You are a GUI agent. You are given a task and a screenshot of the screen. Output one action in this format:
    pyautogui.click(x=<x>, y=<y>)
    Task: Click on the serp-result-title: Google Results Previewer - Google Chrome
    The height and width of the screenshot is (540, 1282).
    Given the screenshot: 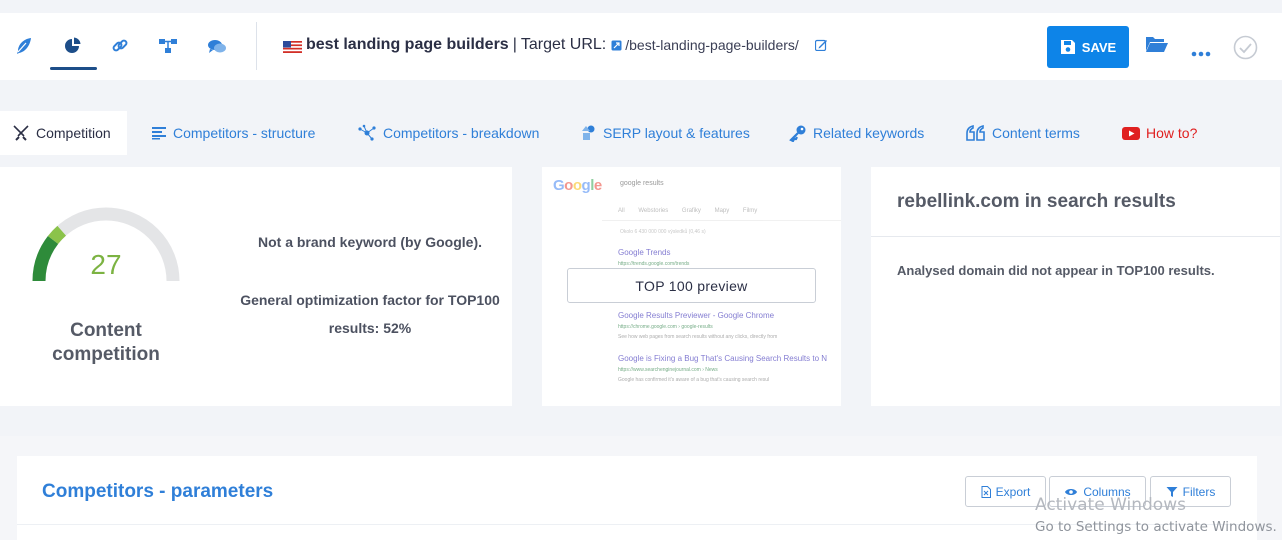 What is the action you would take?
    pyautogui.click(x=696, y=315)
    